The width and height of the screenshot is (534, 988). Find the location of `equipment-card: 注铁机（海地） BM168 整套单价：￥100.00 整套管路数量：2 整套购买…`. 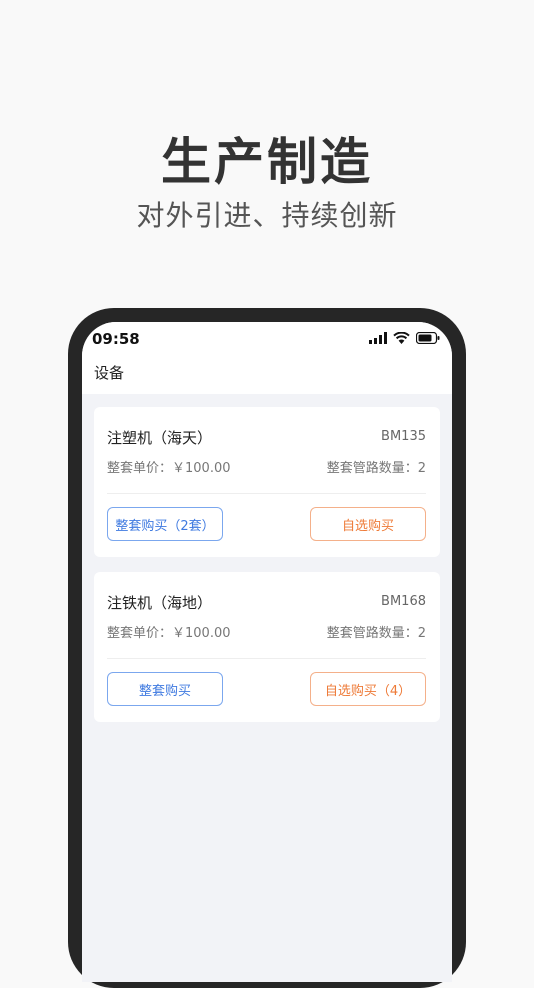

equipment-card: 注铁机（海地） BM168 整套单价：￥100.00 整套管路数量：2 整套购买… is located at coordinates (267, 647).